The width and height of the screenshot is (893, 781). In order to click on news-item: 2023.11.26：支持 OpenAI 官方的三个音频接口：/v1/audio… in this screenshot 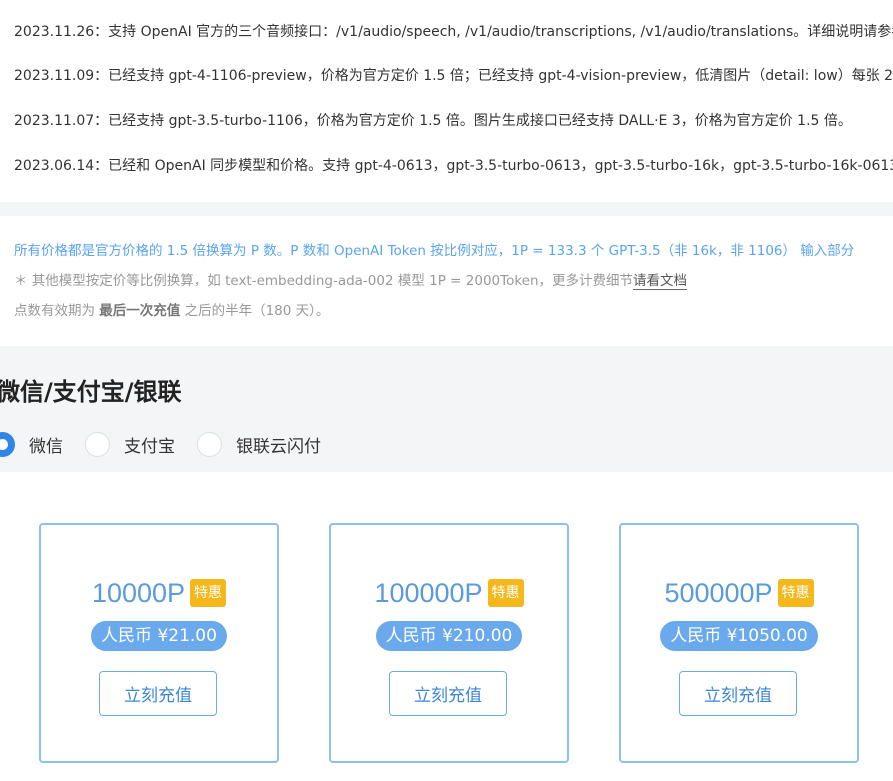, I will do `click(453, 32)`.